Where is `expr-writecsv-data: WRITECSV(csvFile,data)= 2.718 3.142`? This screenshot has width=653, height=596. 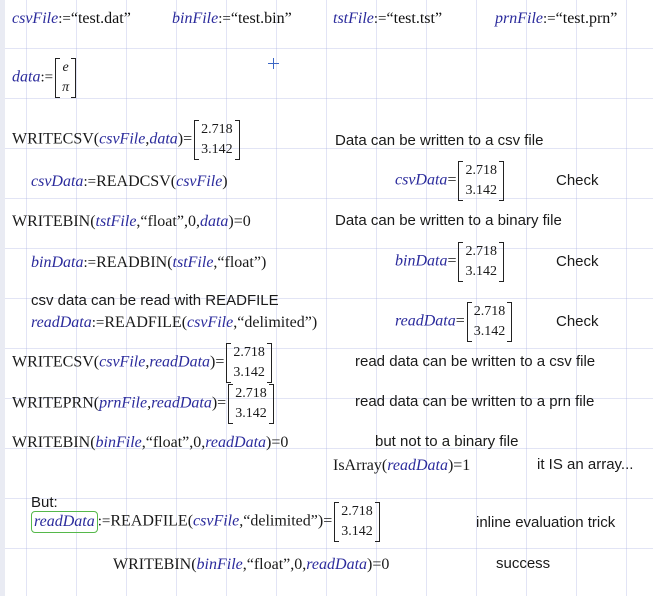 expr-writecsv-data: WRITECSV(csvFile,data)= 2.718 3.142 is located at coordinates (127, 140).